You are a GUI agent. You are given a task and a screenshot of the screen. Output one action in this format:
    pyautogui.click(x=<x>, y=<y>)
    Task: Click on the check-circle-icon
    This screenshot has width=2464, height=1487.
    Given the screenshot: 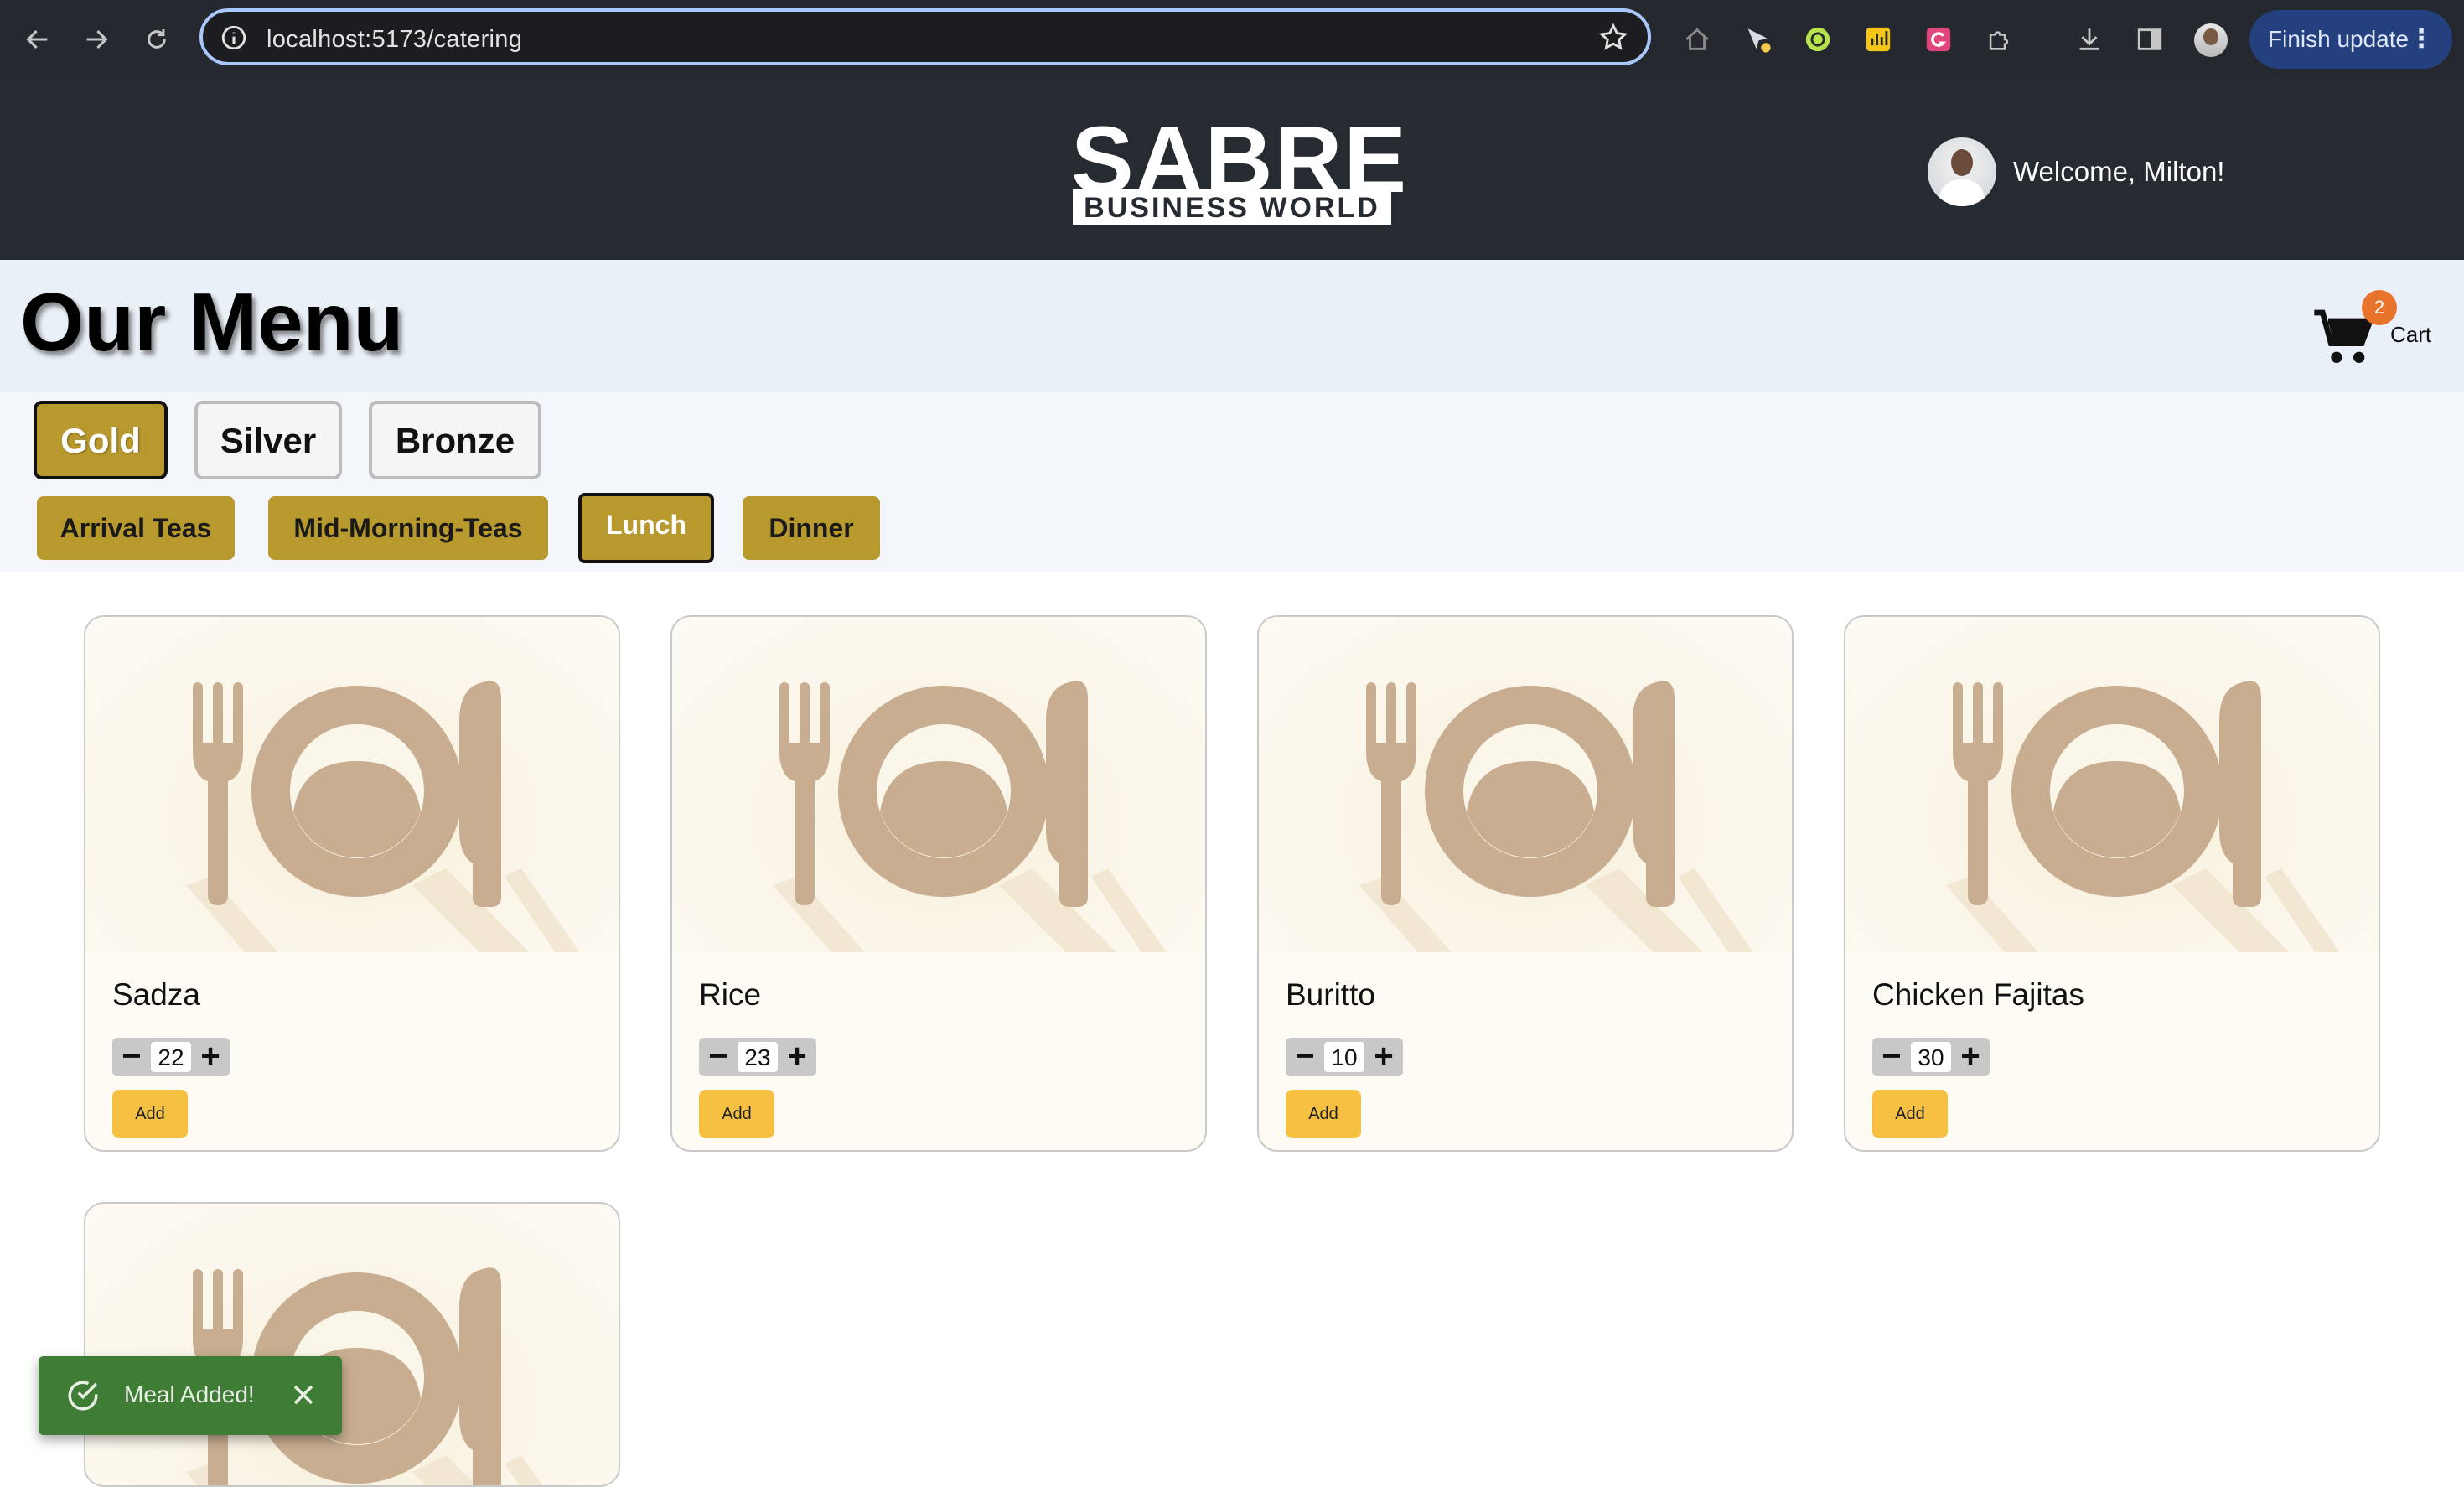 What is the action you would take?
    pyautogui.click(x=83, y=1397)
    